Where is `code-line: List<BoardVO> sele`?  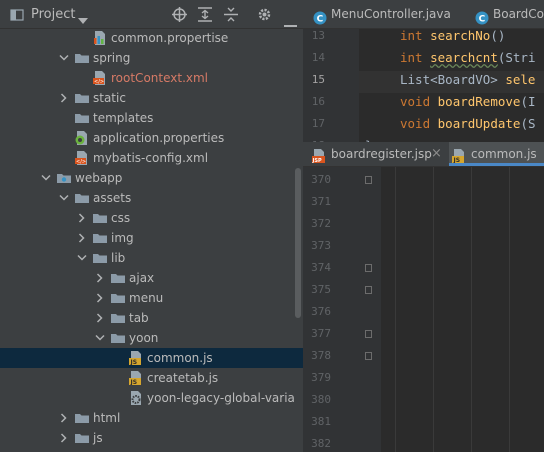
code-line: List<BoardVO> sele is located at coordinates (468, 79).